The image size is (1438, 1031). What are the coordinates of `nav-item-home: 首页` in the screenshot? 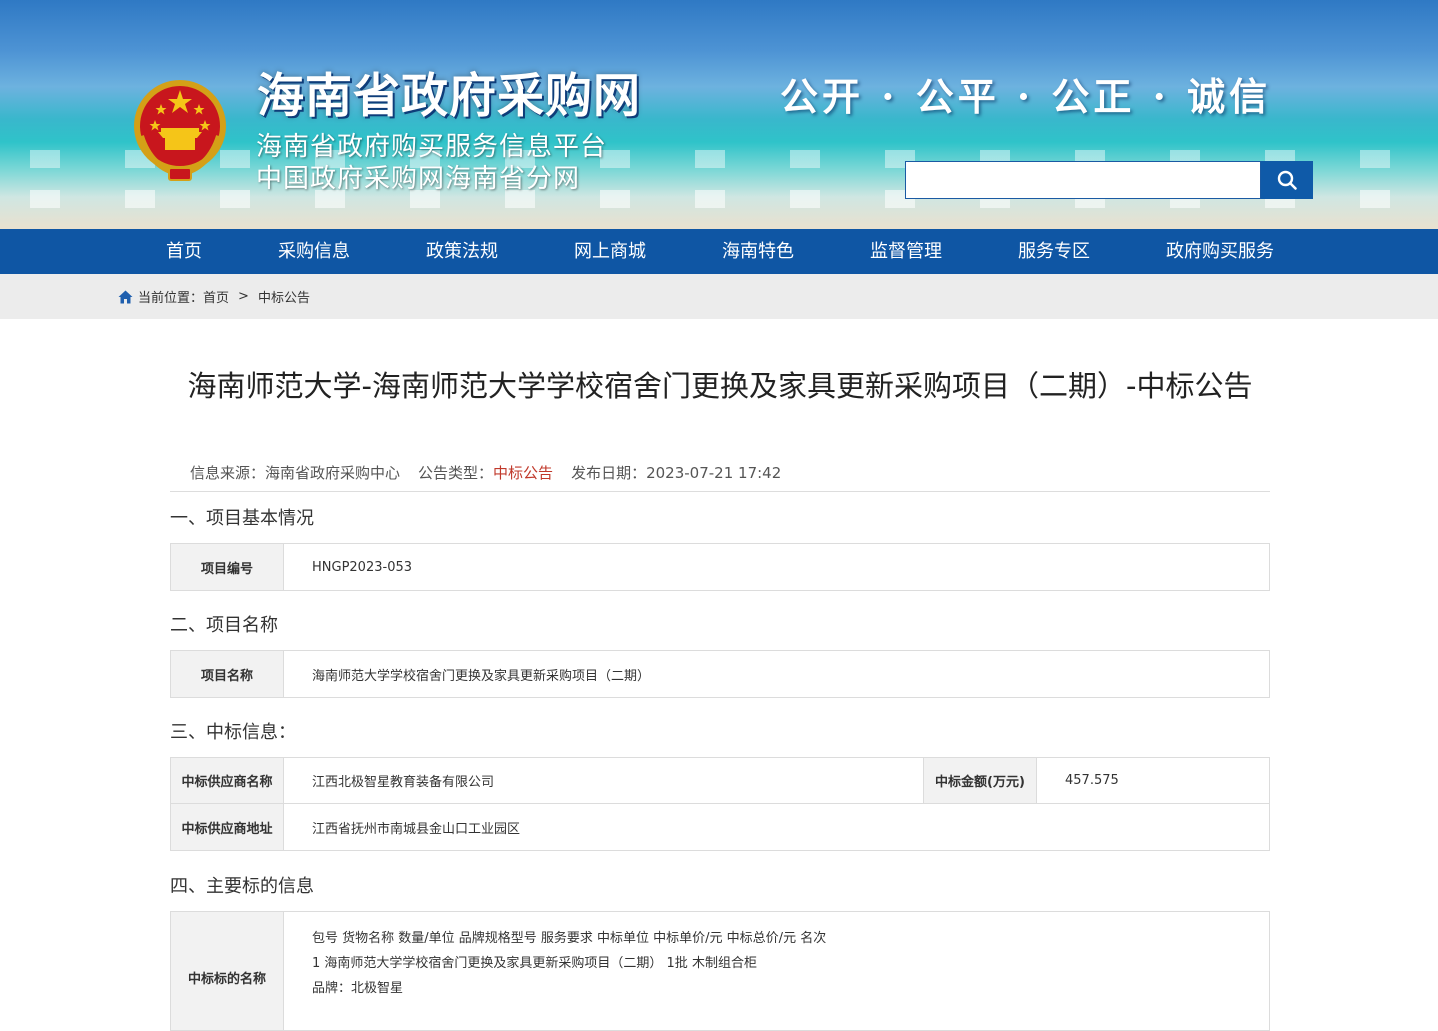 It's located at (184, 251).